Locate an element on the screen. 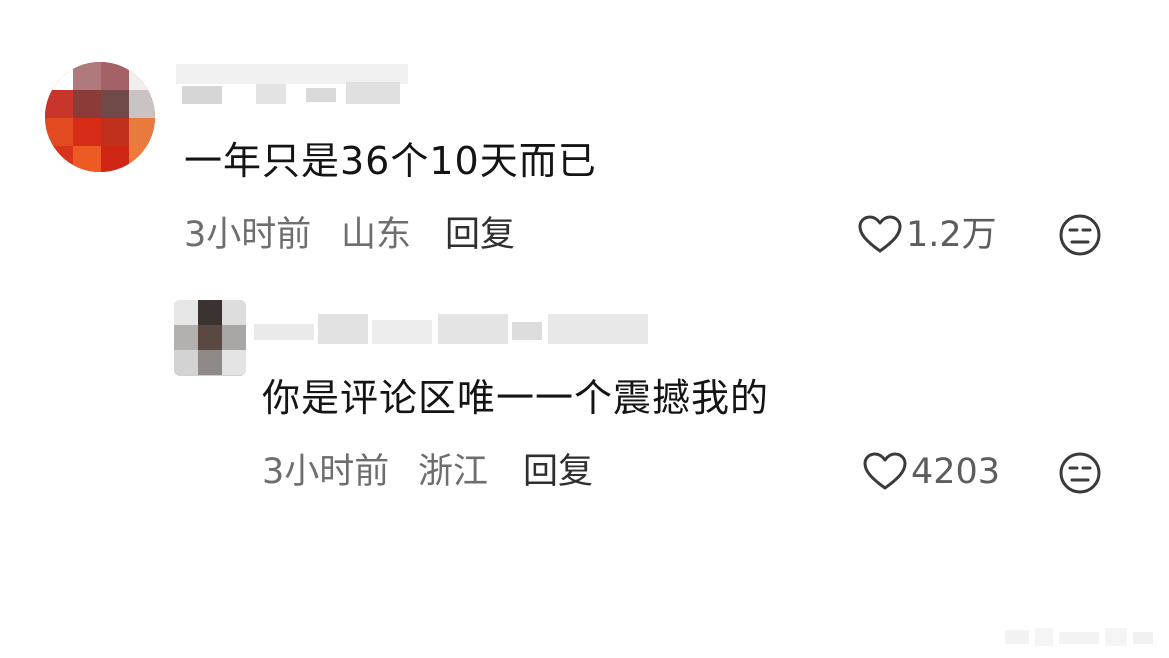 This screenshot has width=1169, height=658. comment-location: 山东 is located at coordinates (376, 235).